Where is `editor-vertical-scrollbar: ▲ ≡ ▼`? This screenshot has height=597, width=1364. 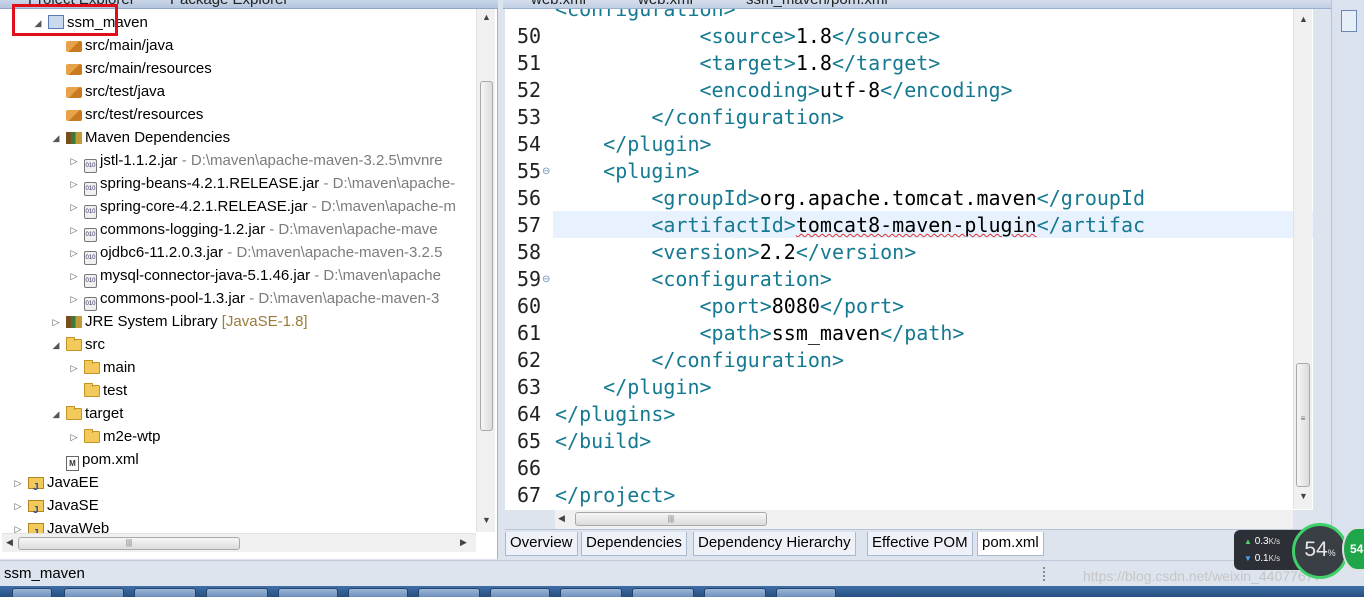
editor-vertical-scrollbar: ▲ ≡ ▼ is located at coordinates (1302, 259).